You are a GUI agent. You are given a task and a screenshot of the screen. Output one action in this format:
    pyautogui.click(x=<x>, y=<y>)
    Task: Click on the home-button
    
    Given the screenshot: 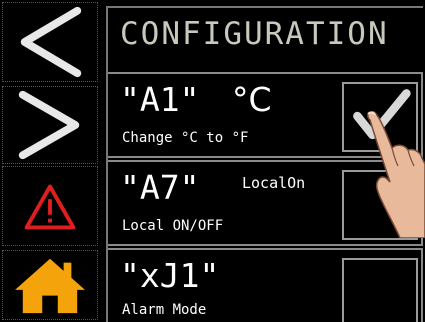 What is the action you would take?
    pyautogui.click(x=50, y=285)
    